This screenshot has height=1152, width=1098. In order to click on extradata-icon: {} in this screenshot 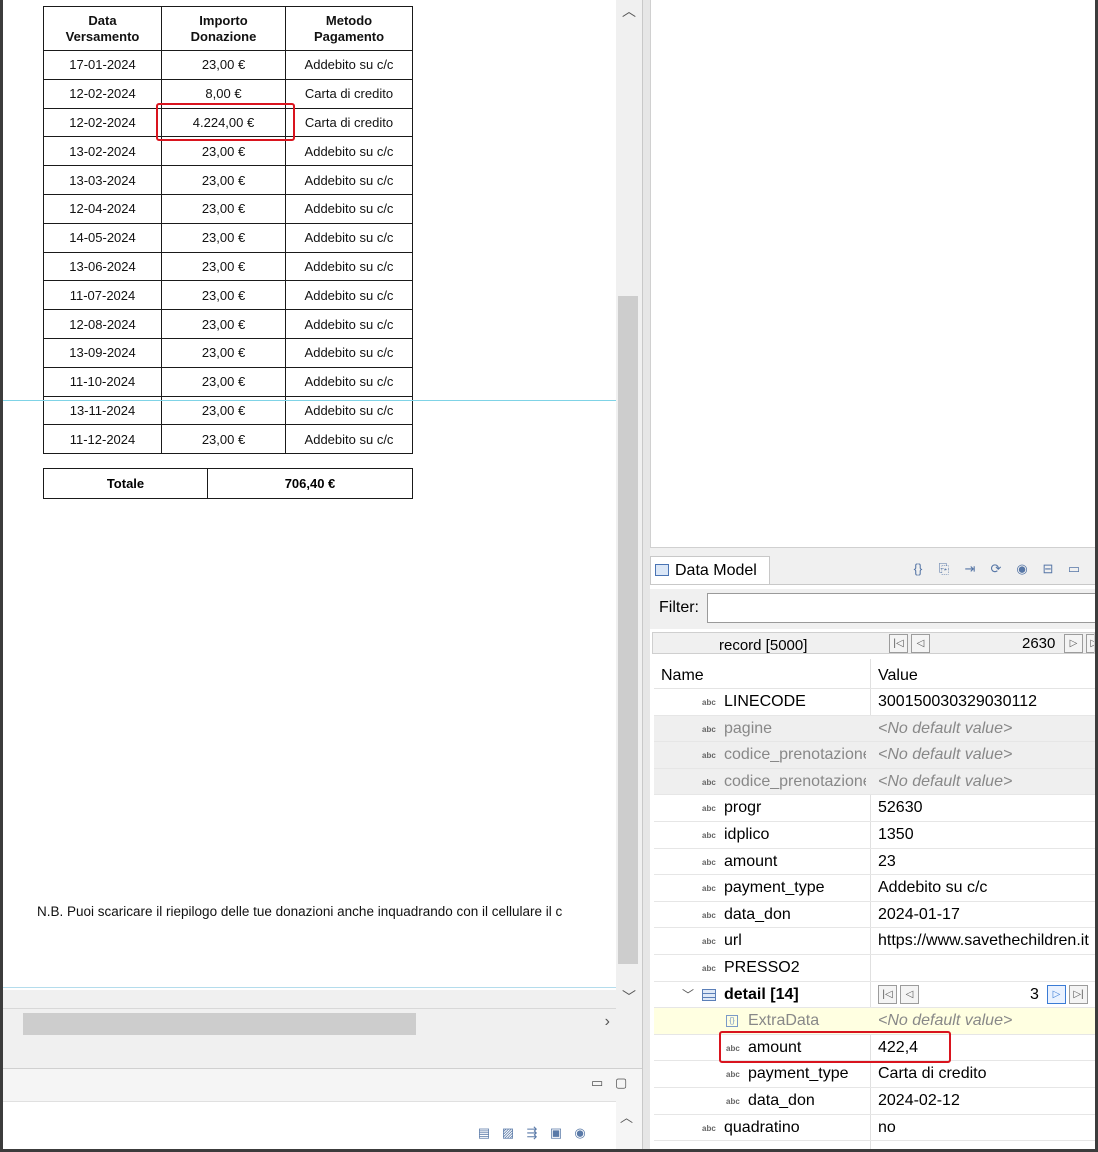, I will do `click(732, 1021)`.